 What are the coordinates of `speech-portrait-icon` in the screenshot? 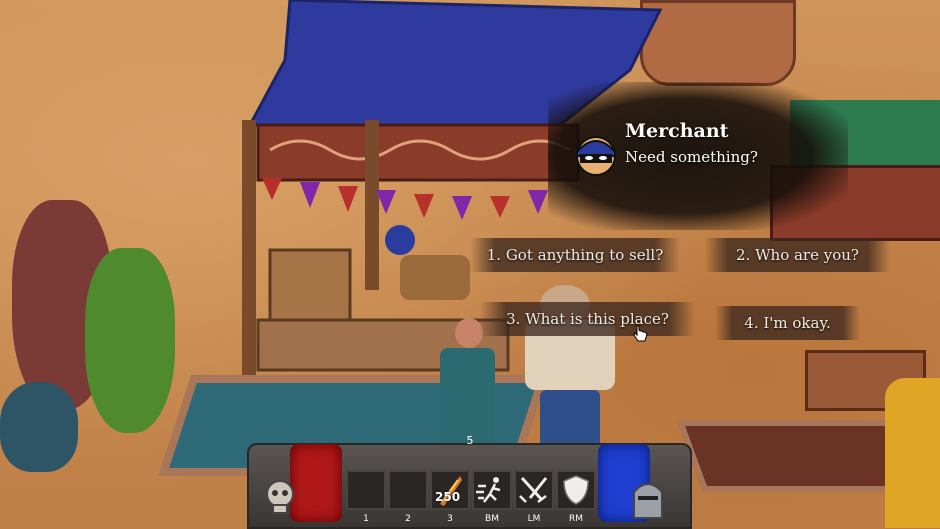 It's located at (596, 156).